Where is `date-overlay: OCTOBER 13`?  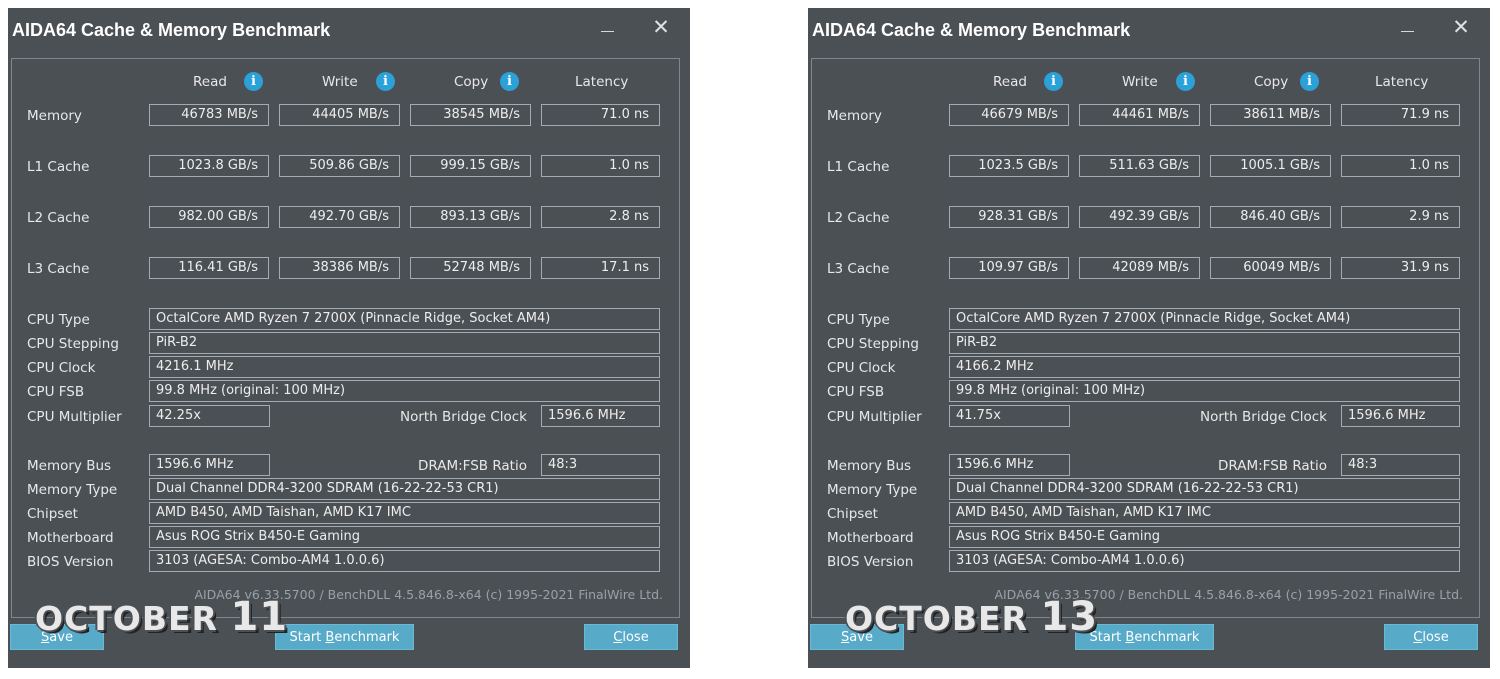
date-overlay: OCTOBER 13 is located at coordinates (971, 617).